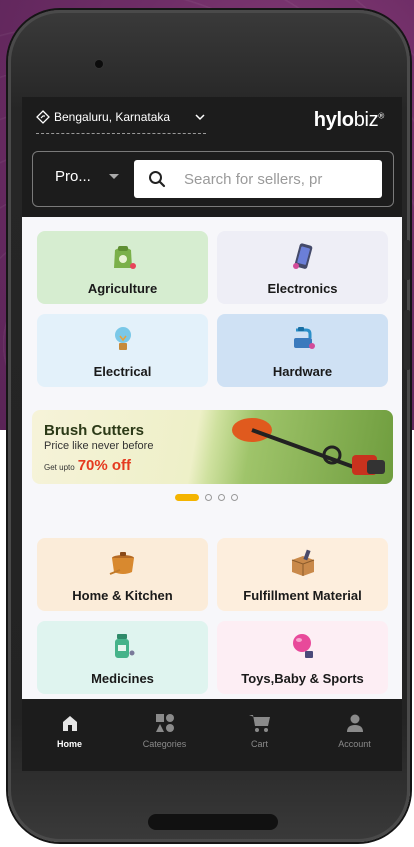 The image size is (414, 847). I want to click on banner-offer: Get upto 70% off, so click(88, 465).